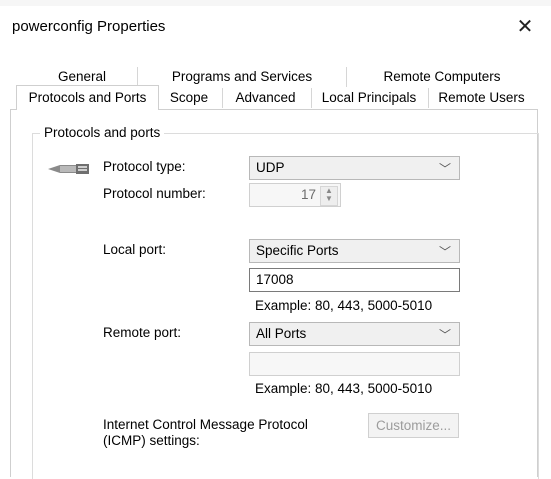  What do you see at coordinates (354, 168) in the screenshot?
I see `protocol-type-dropdown: UDP ﹀` at bounding box center [354, 168].